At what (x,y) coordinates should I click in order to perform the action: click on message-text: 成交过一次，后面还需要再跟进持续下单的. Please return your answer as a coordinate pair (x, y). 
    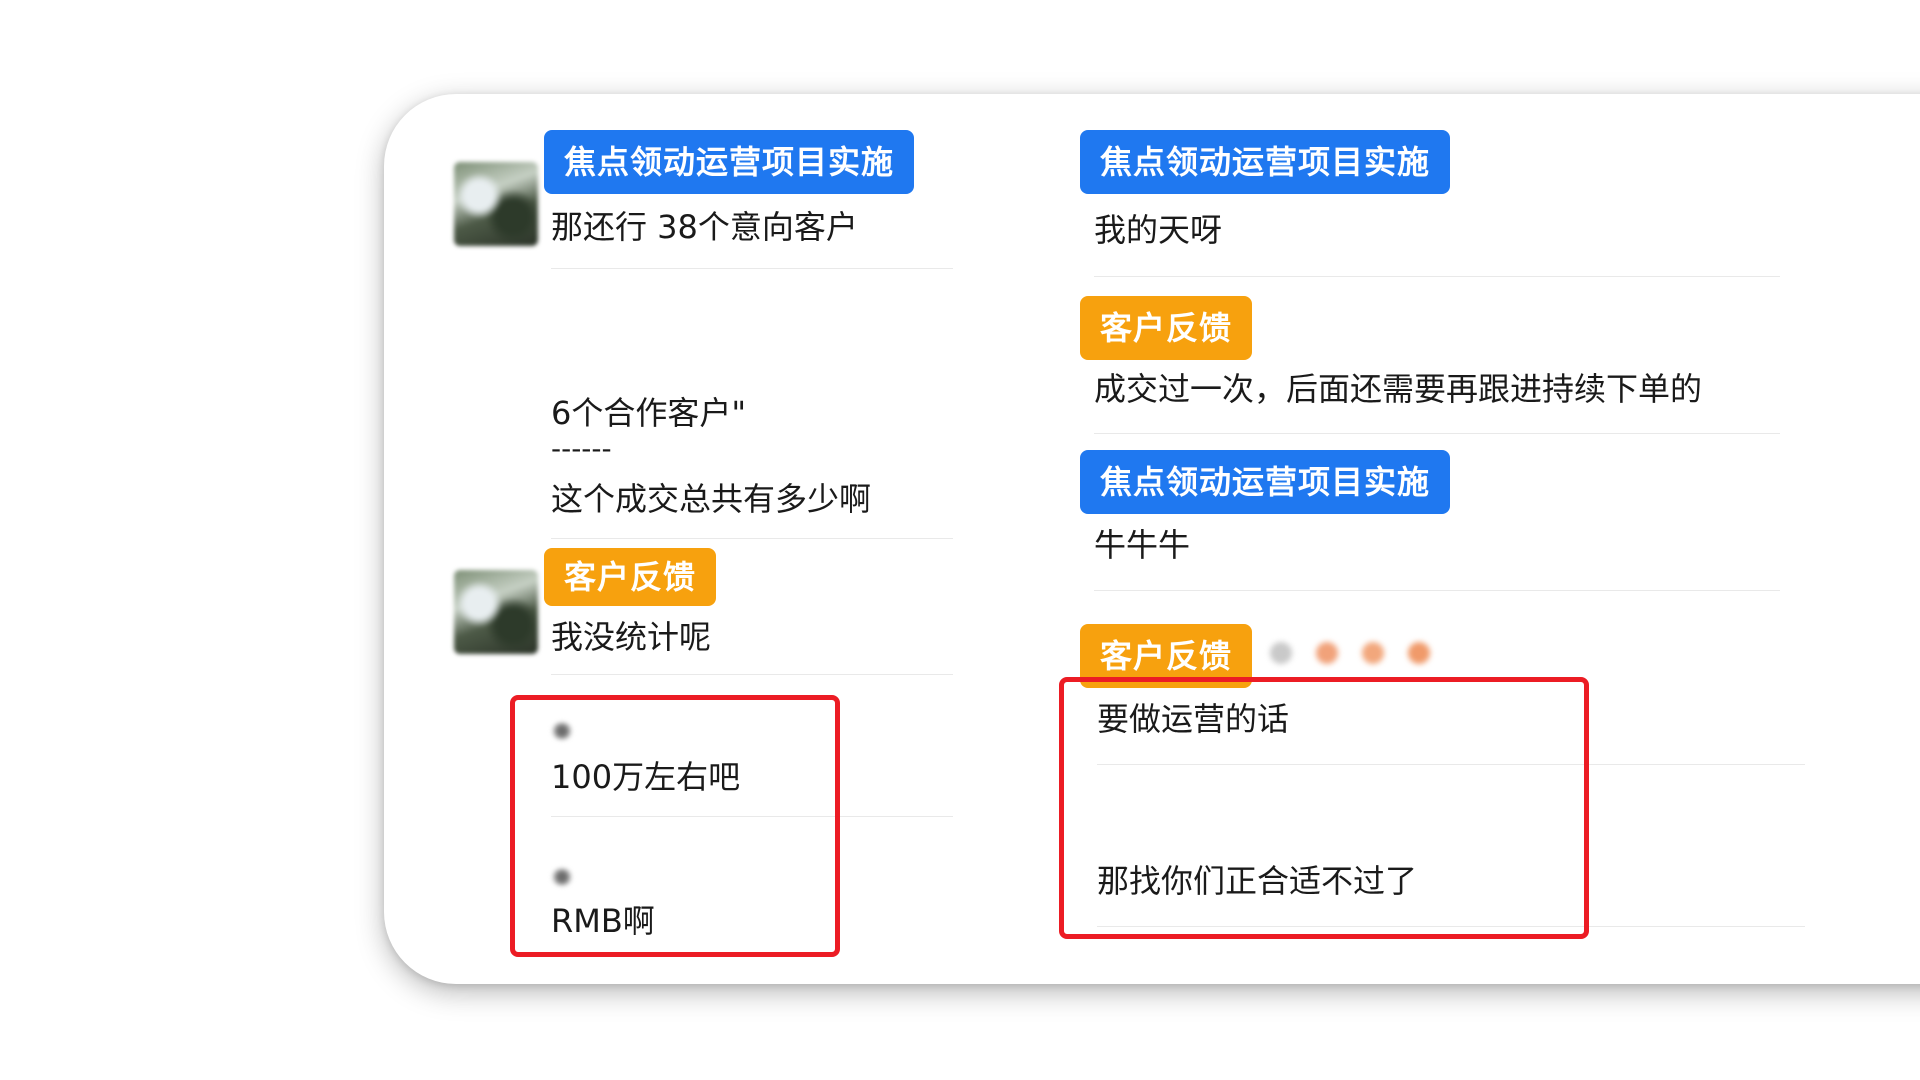
    Looking at the image, I should click on (1398, 389).